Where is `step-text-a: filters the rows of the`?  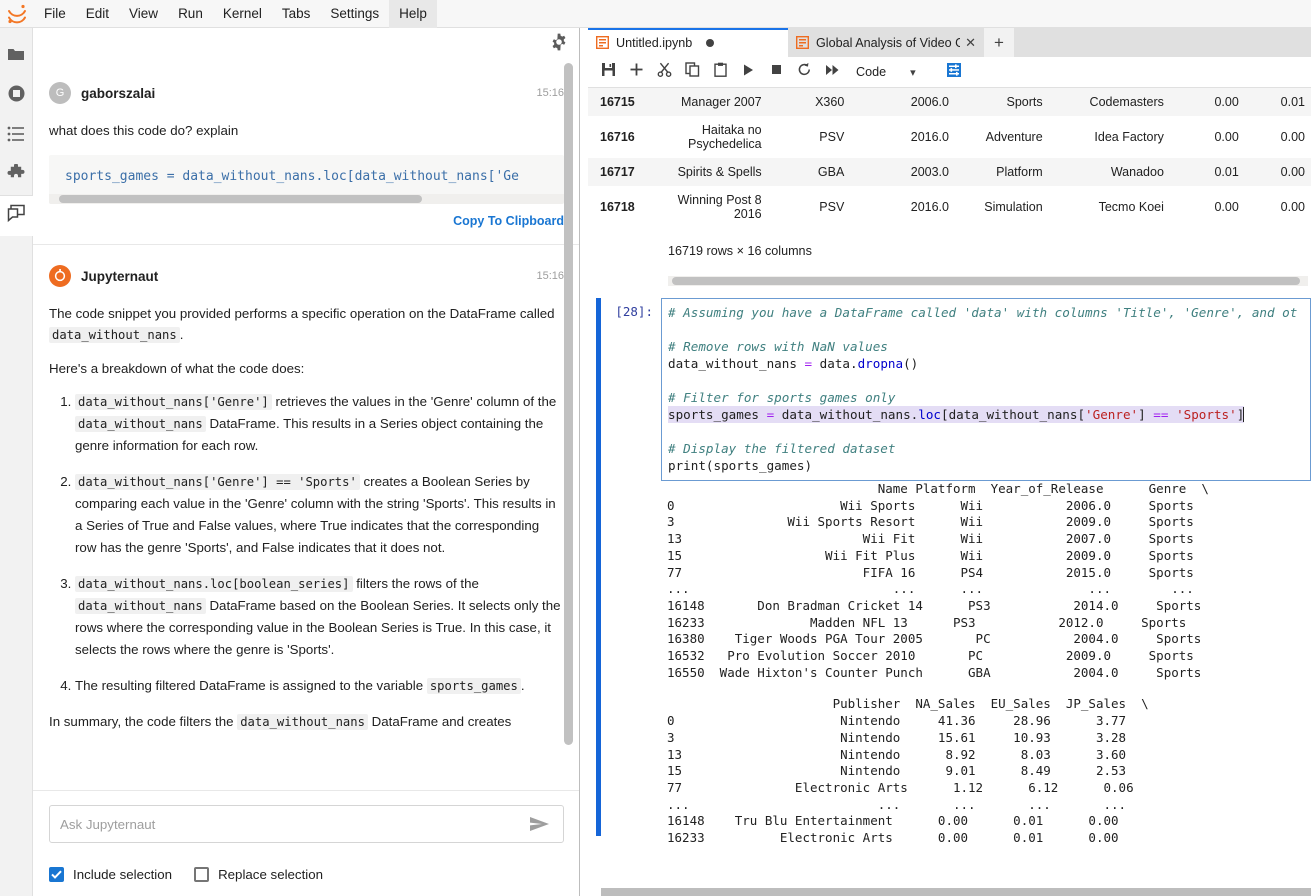
step-text-a: filters the rows of the is located at coordinates (415, 583).